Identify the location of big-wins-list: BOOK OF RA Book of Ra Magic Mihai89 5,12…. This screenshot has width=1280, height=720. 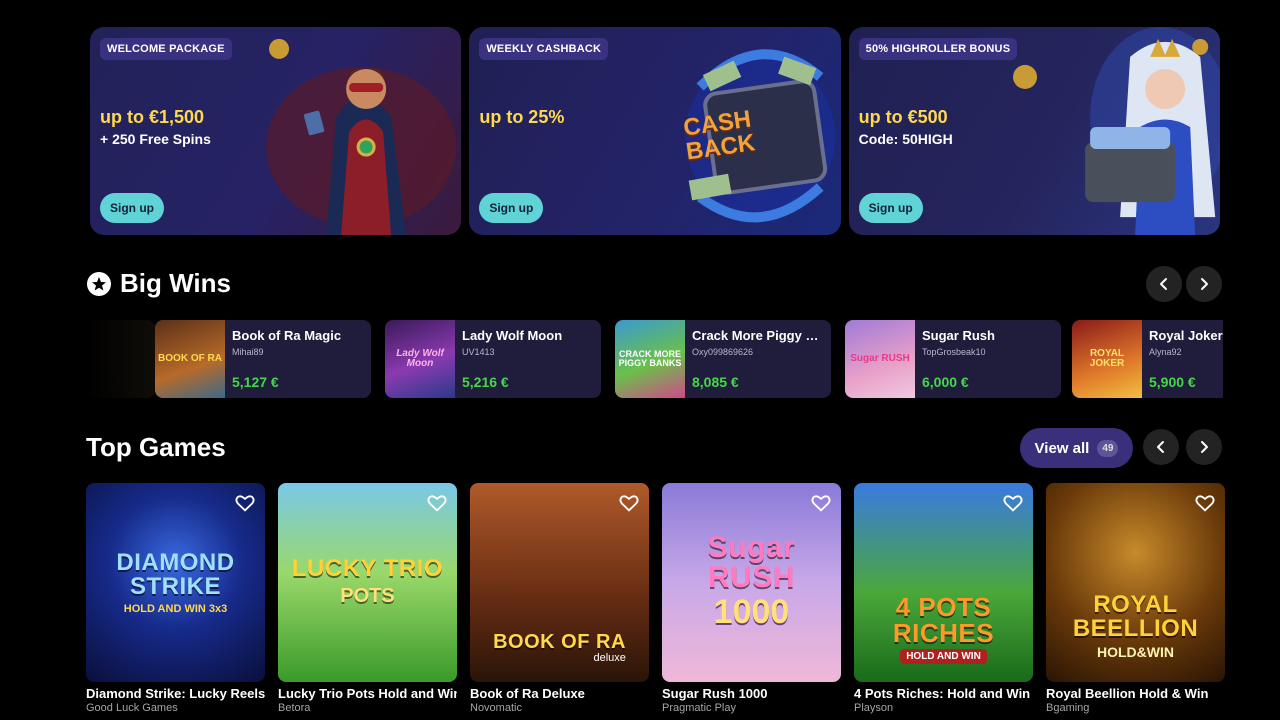
(654, 359).